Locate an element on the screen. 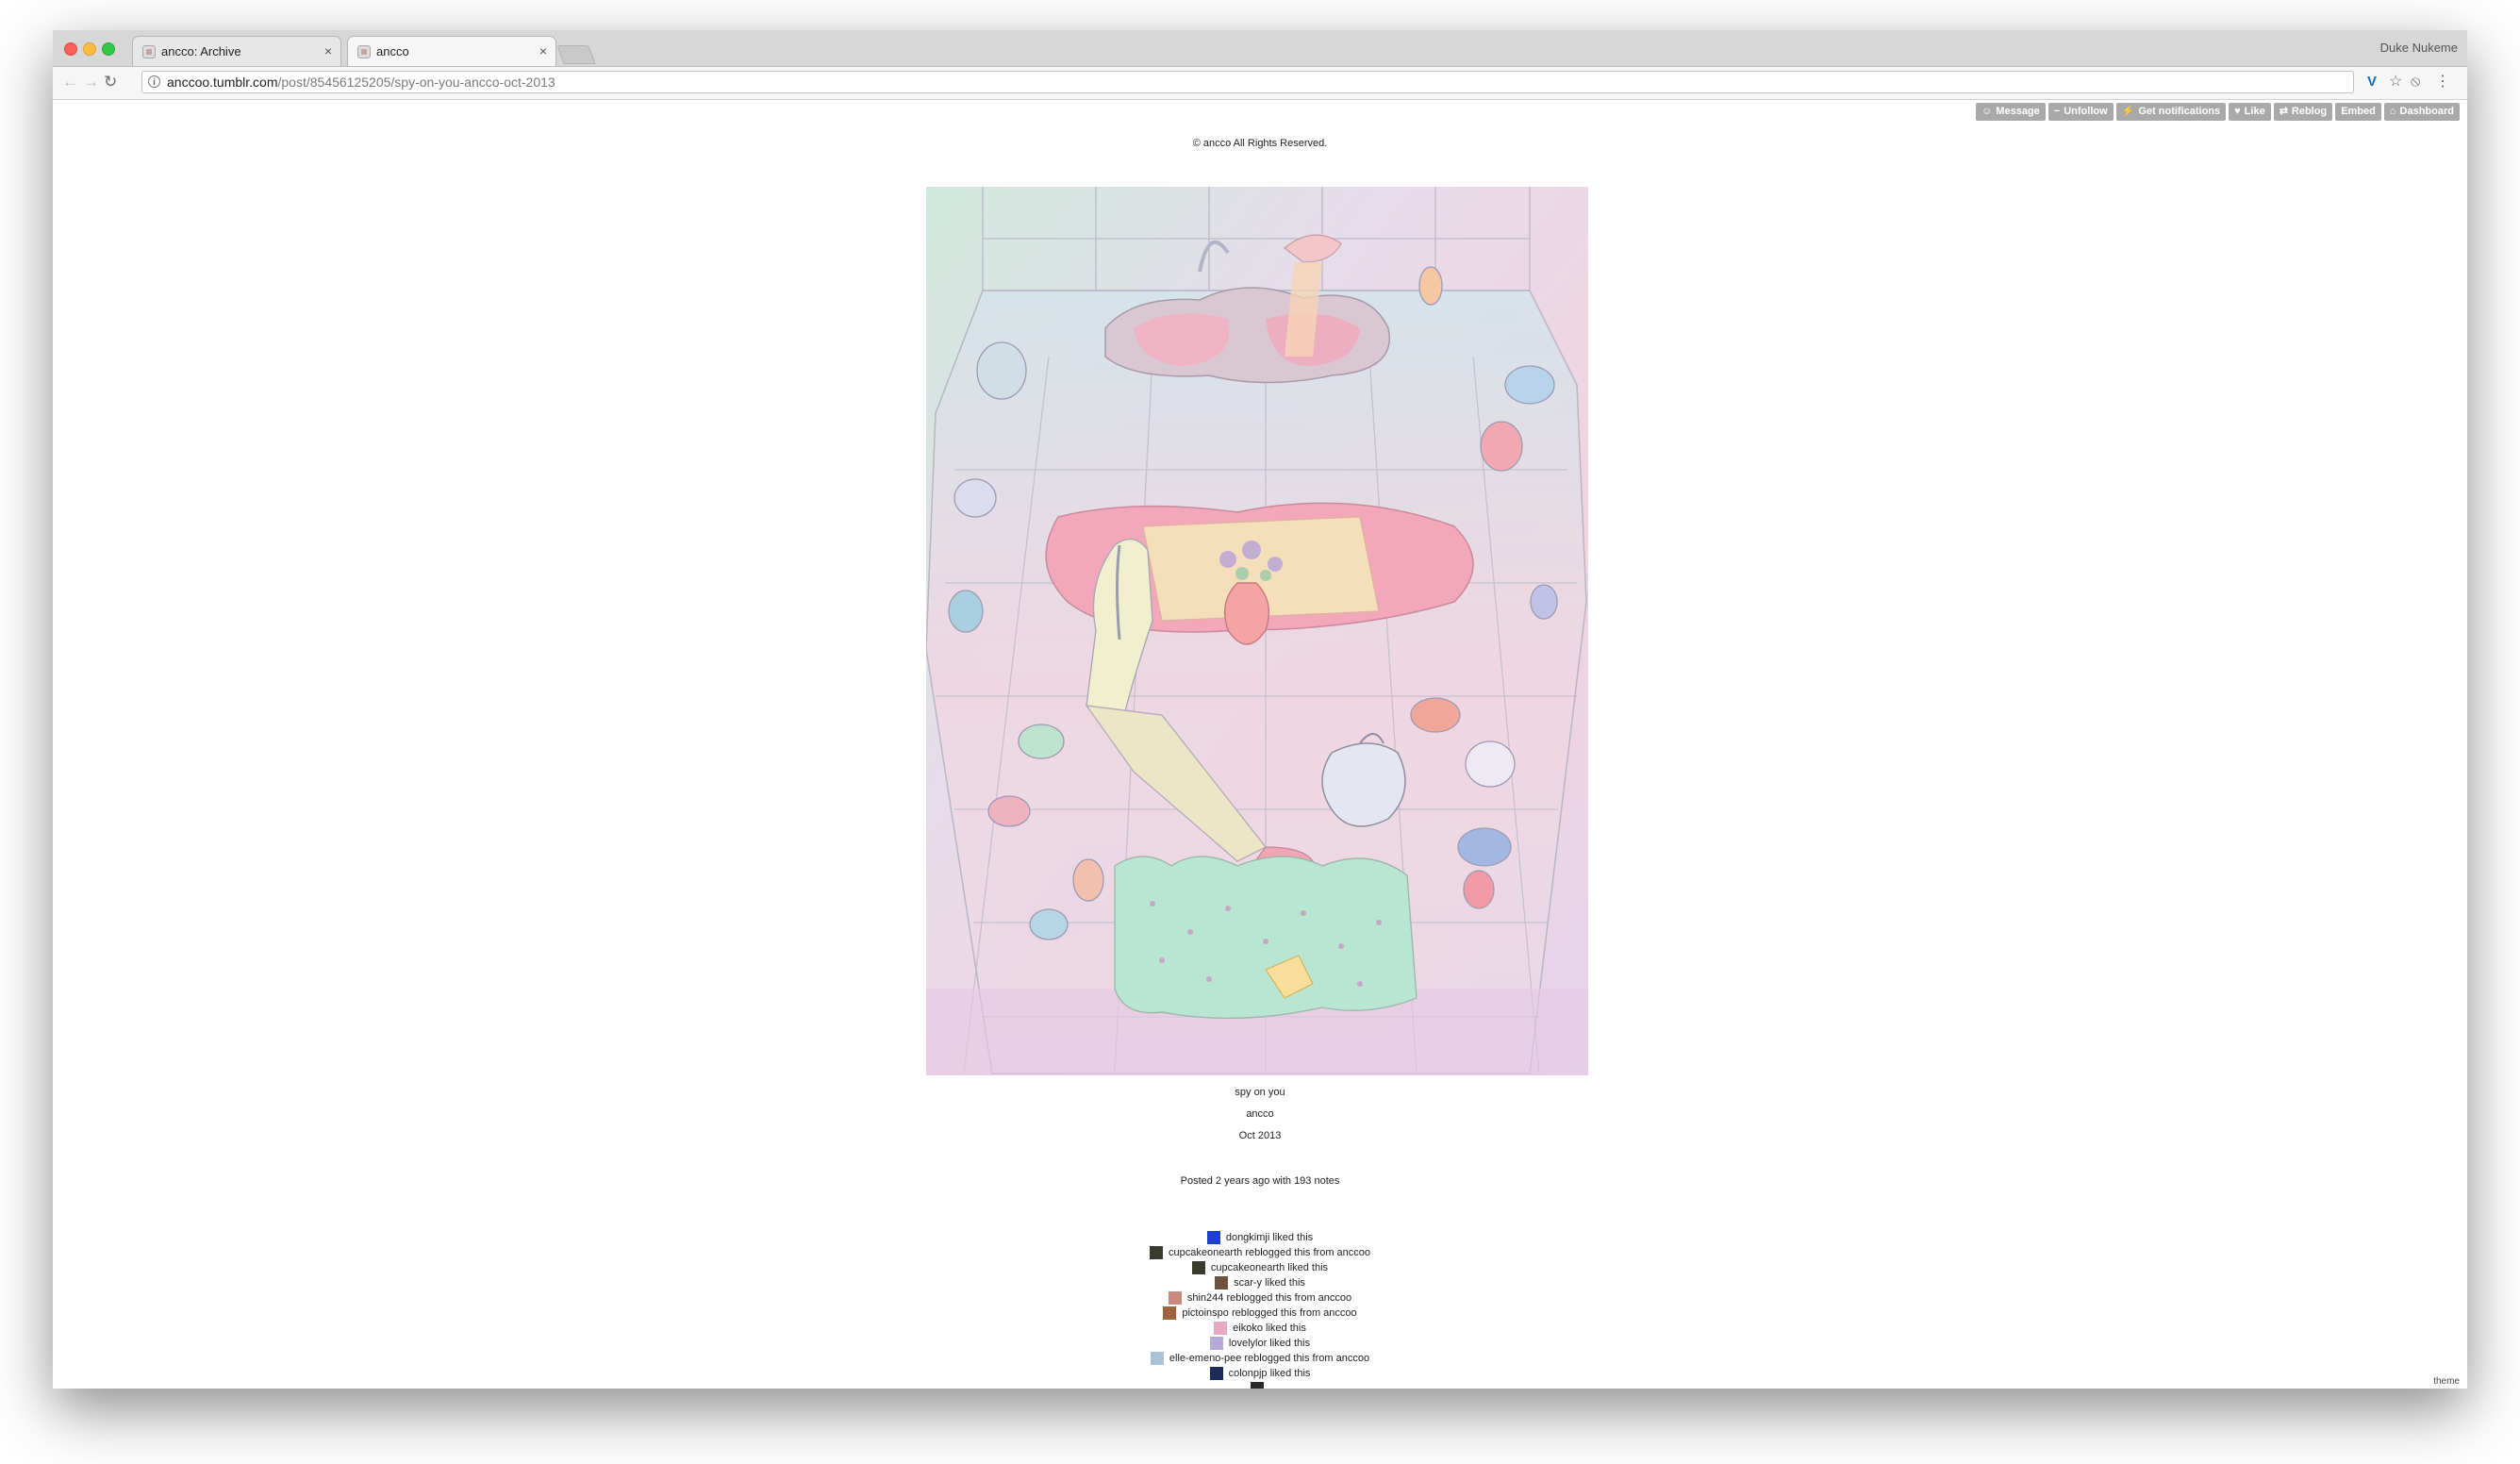 The height and width of the screenshot is (1464, 2520). caption-title: spy on you is located at coordinates (1260, 1092).